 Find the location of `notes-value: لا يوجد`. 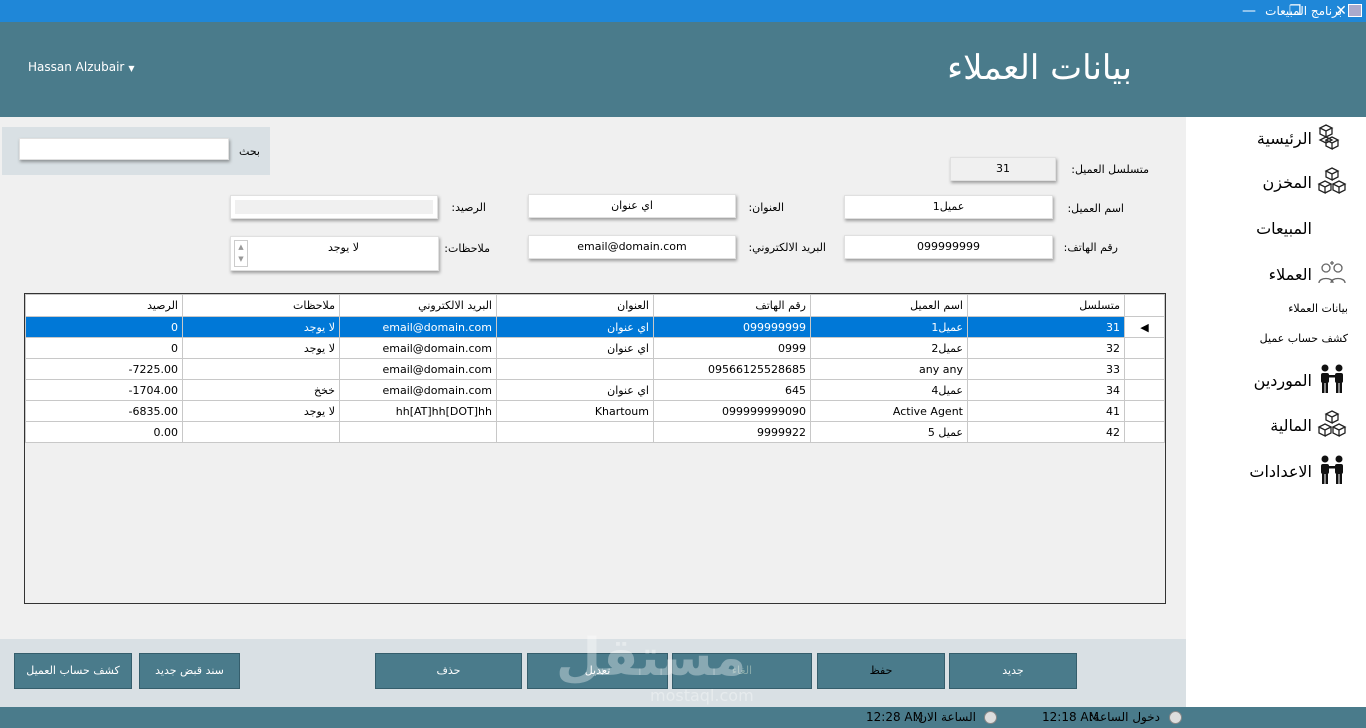

notes-value: لا يوجد is located at coordinates (343, 247).